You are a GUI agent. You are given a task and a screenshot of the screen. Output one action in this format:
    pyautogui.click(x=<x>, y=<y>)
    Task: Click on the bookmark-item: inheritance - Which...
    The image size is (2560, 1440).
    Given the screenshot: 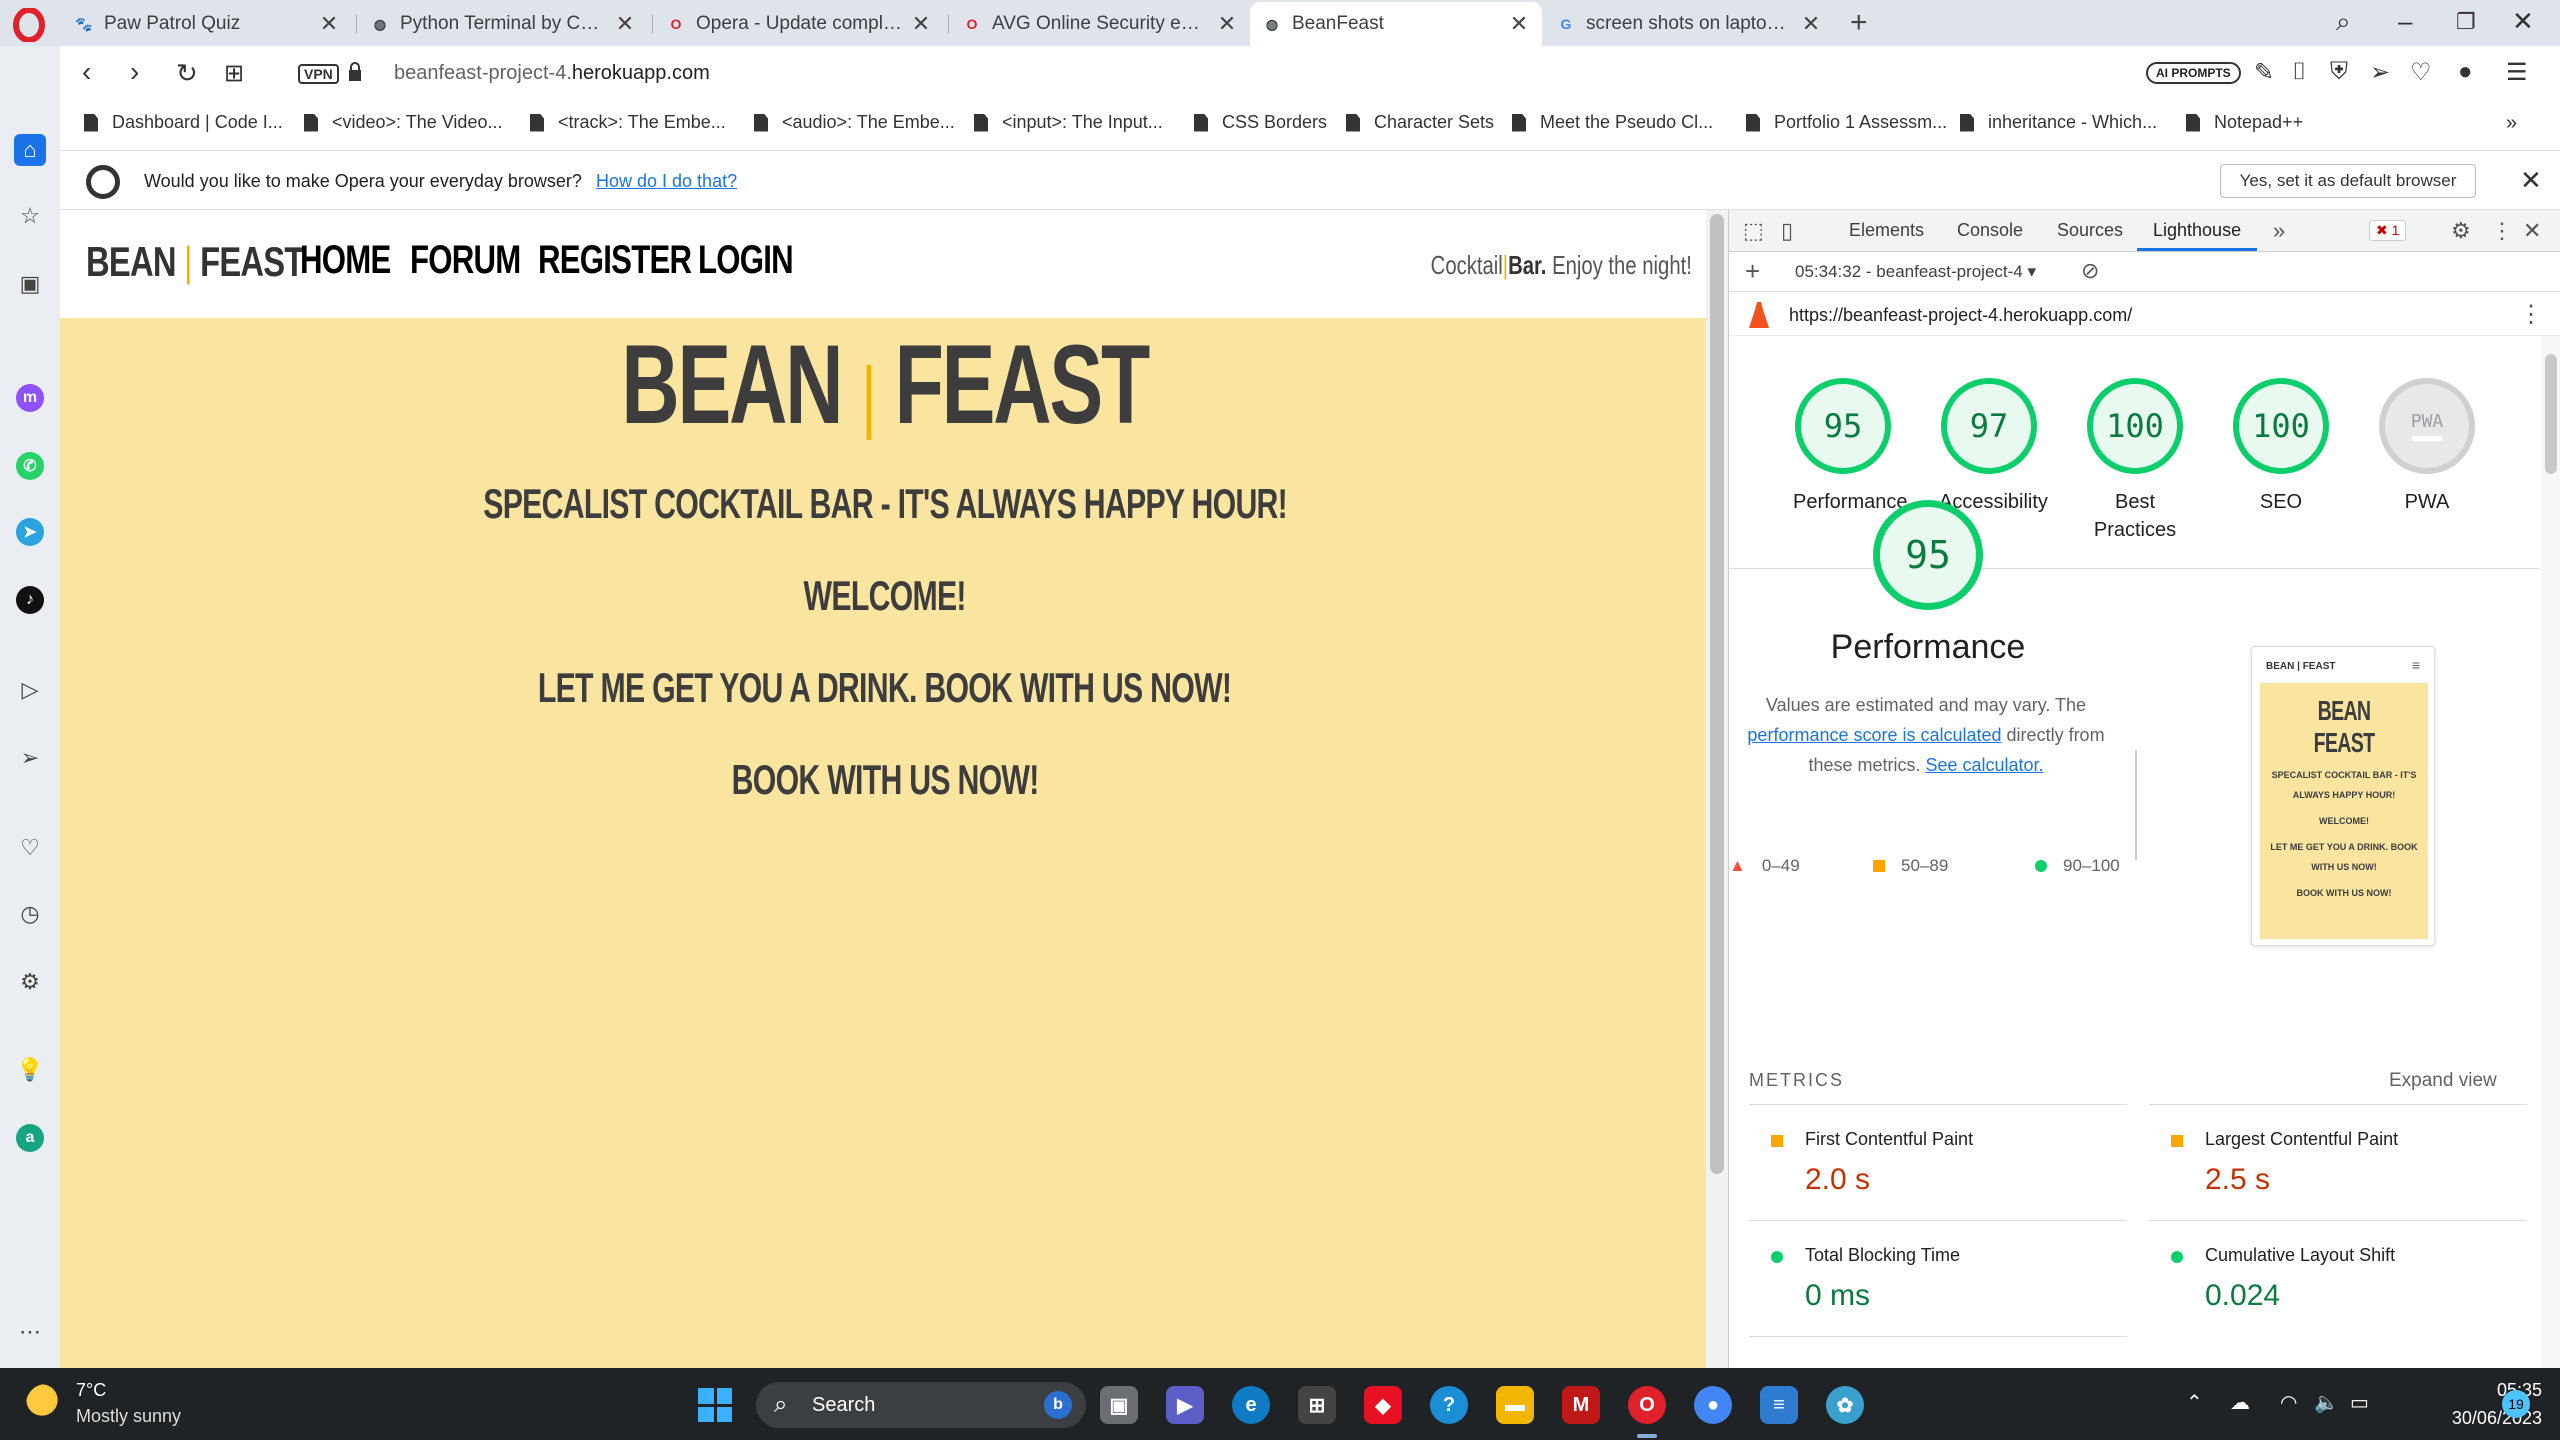 What is the action you would take?
    pyautogui.click(x=2058, y=122)
    